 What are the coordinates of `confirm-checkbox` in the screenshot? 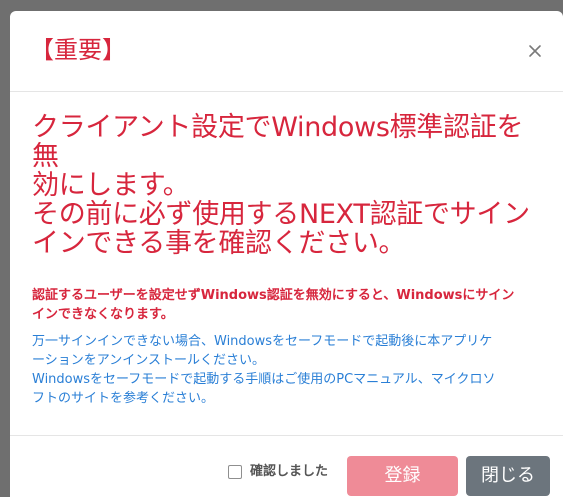 It's located at (235, 472).